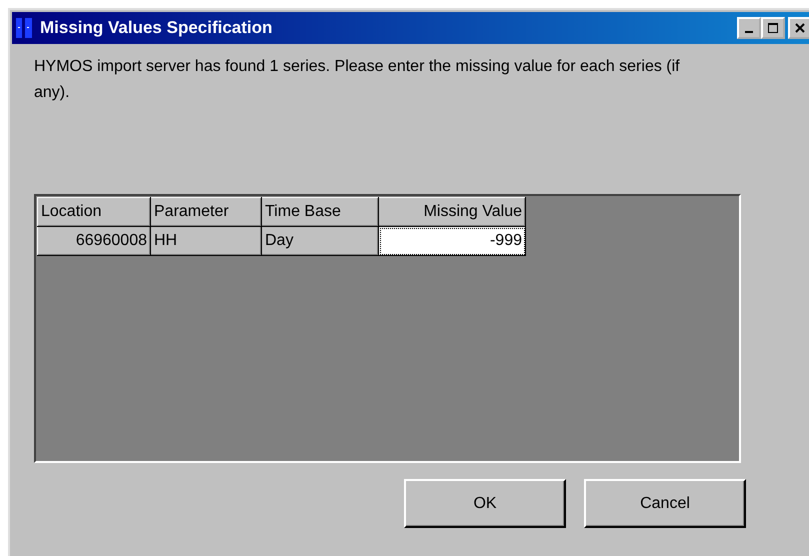 This screenshot has height=556, width=809. I want to click on column-header: Missing Value, so click(452, 212).